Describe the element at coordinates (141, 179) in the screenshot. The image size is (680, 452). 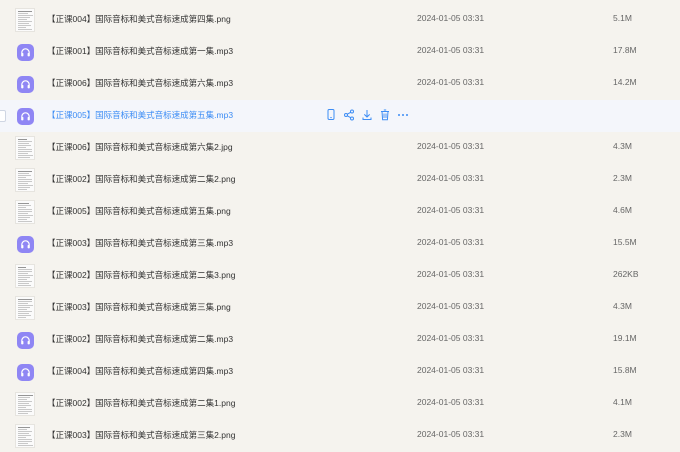
I see `file-name: 【正课002】国际音标和美式音标速成第二集2.png` at that location.